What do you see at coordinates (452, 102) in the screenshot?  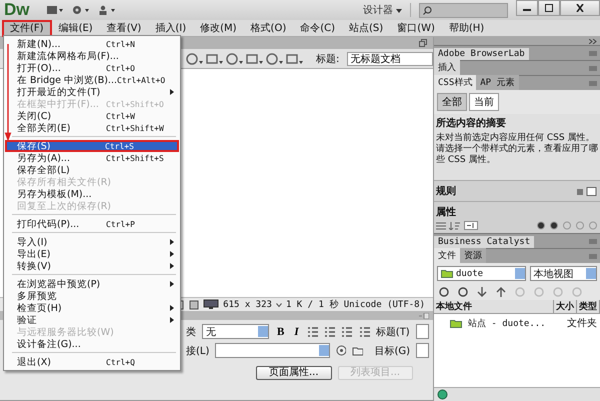 I see `mode-toggle: 全部` at bounding box center [452, 102].